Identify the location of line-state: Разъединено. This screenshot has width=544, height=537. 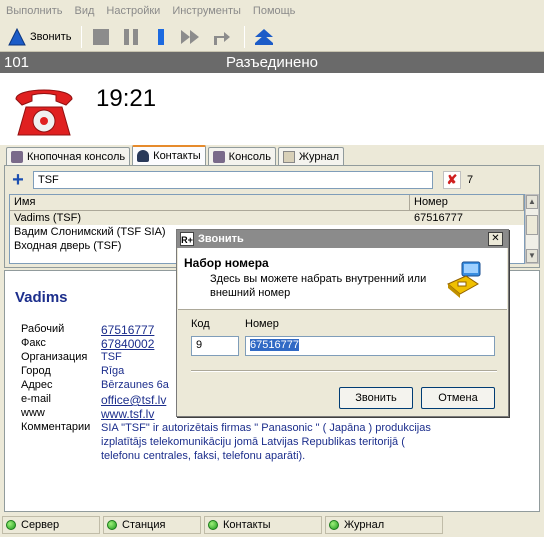
(272, 62).